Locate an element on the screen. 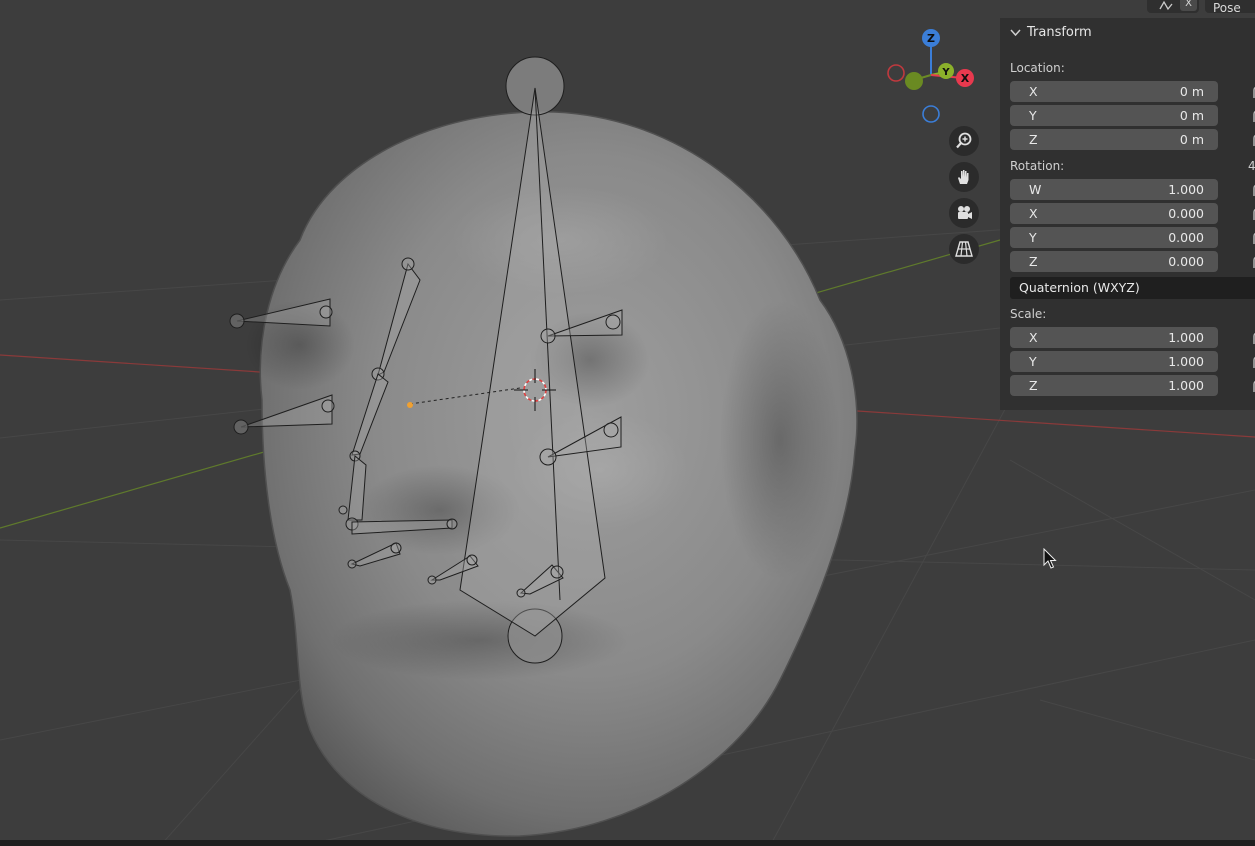 Image resolution: width=1255 pixels, height=846 pixels. lock-scale-y-icon is located at coordinates (1250, 362).